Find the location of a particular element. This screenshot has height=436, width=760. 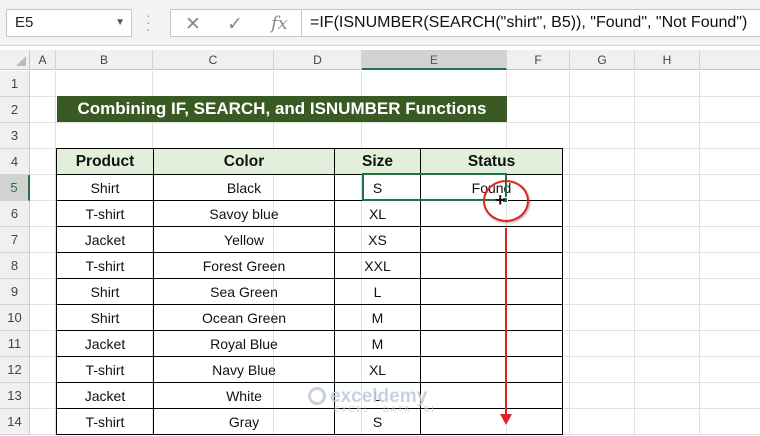

table-row: Shirt Ocean Green M is located at coordinates (309, 317).